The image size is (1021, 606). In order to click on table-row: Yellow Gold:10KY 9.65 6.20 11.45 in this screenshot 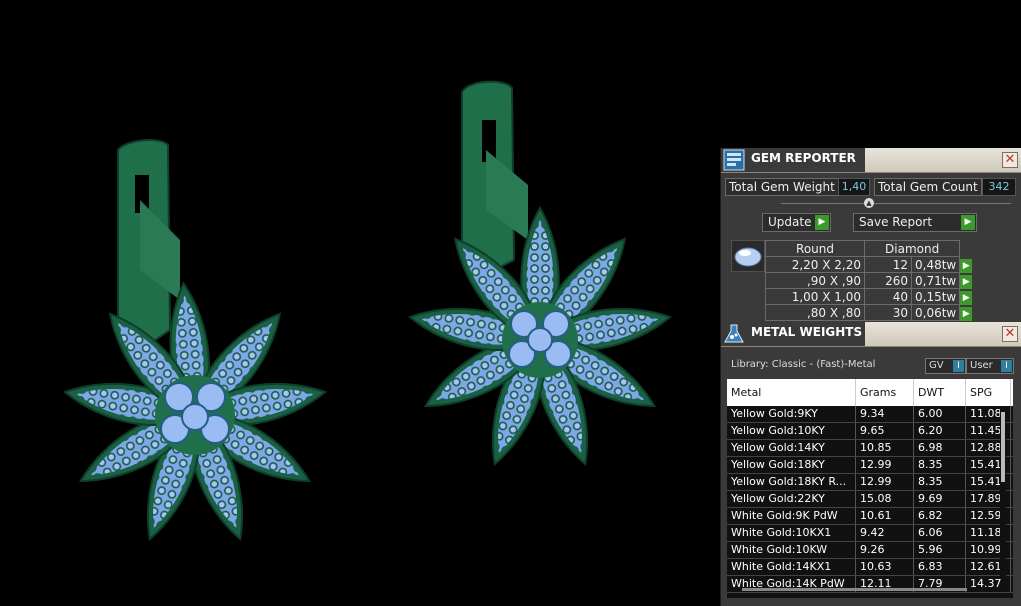, I will do `click(870, 431)`.